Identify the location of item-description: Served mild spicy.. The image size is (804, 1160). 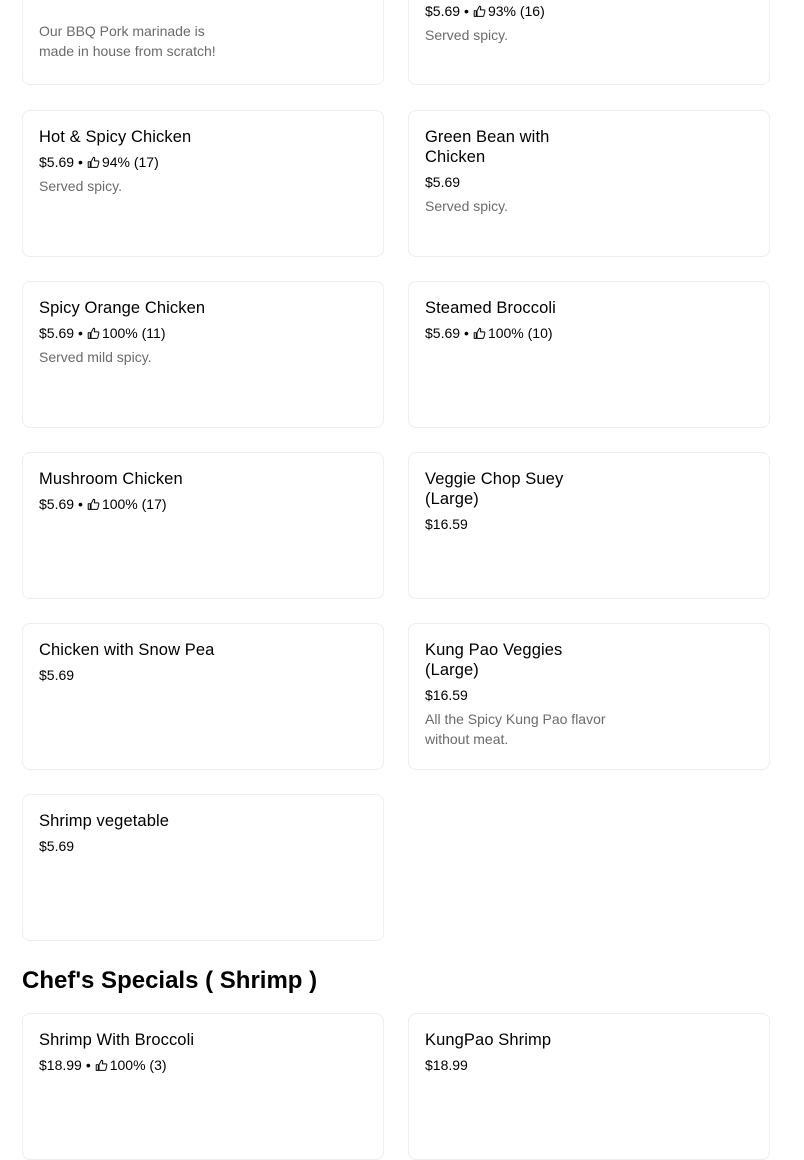
(95, 357).